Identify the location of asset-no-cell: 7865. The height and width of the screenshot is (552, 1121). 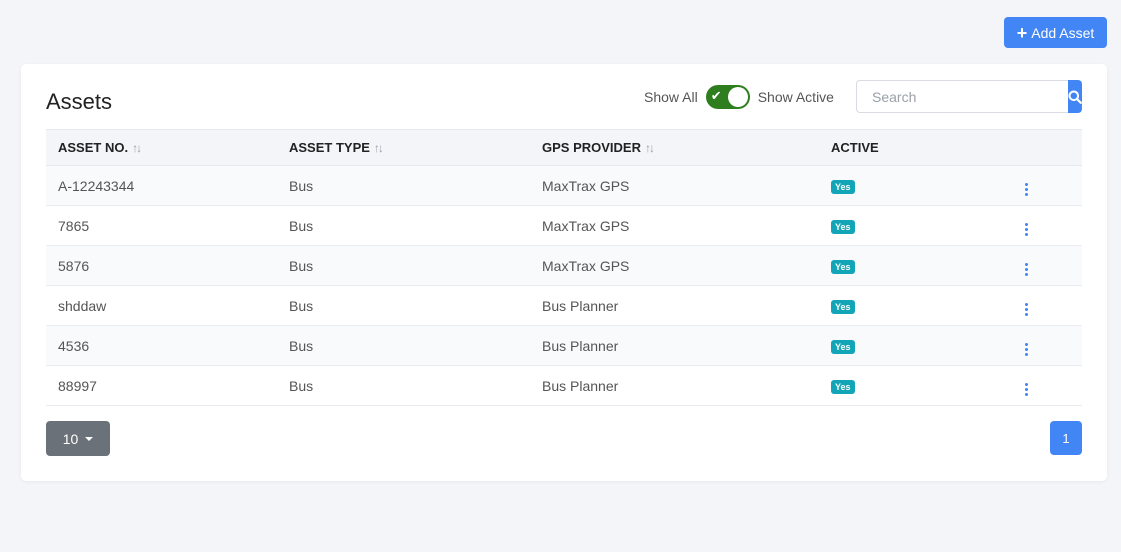
(161, 225).